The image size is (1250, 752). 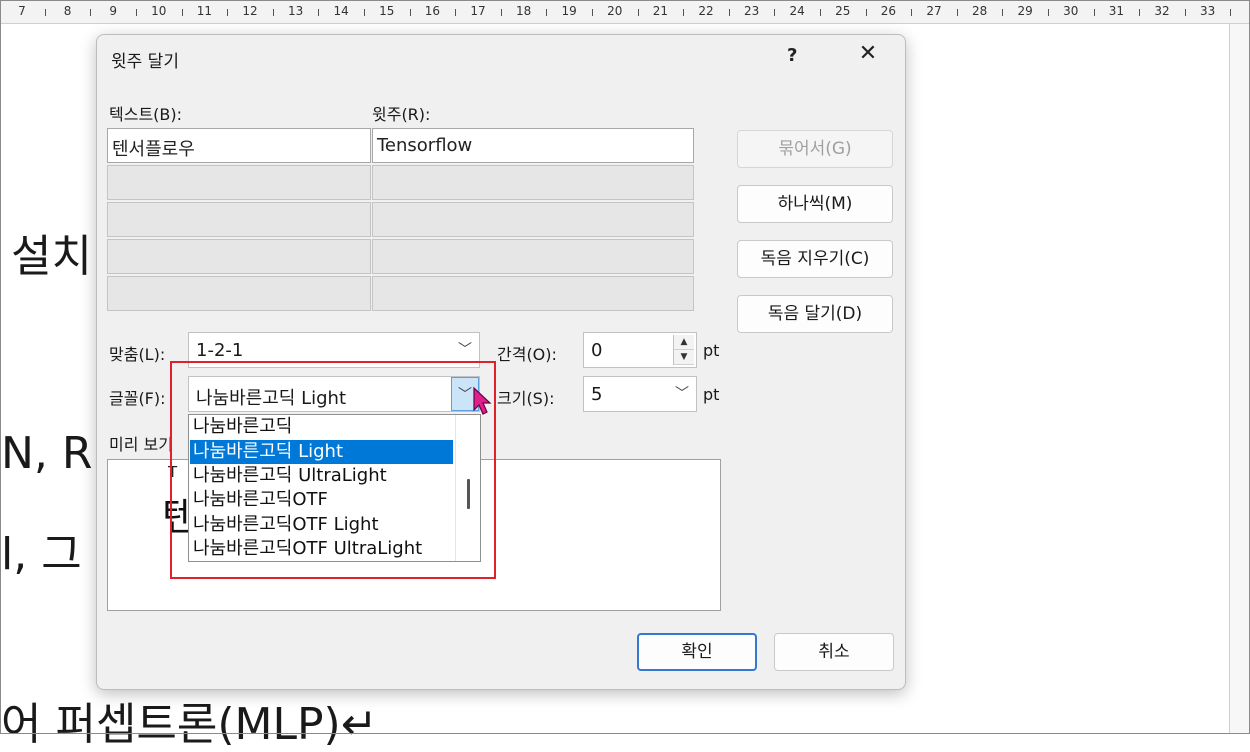 I want to click on font-option: 나눔바른고딕OTF, so click(x=321, y=500).